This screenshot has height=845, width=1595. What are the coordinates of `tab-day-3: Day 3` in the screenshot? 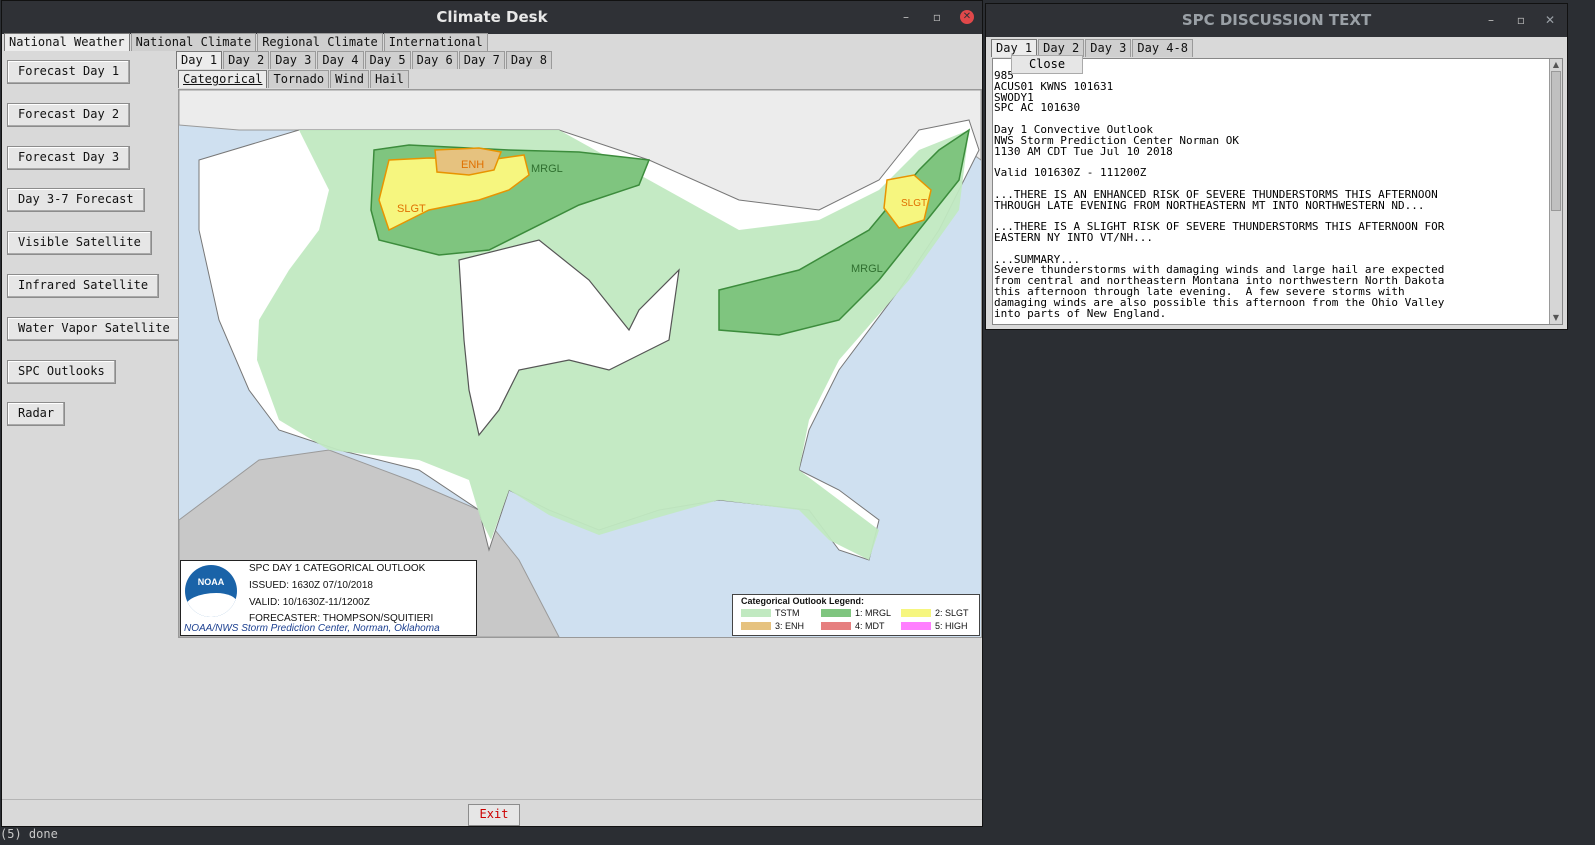 It's located at (293, 60).